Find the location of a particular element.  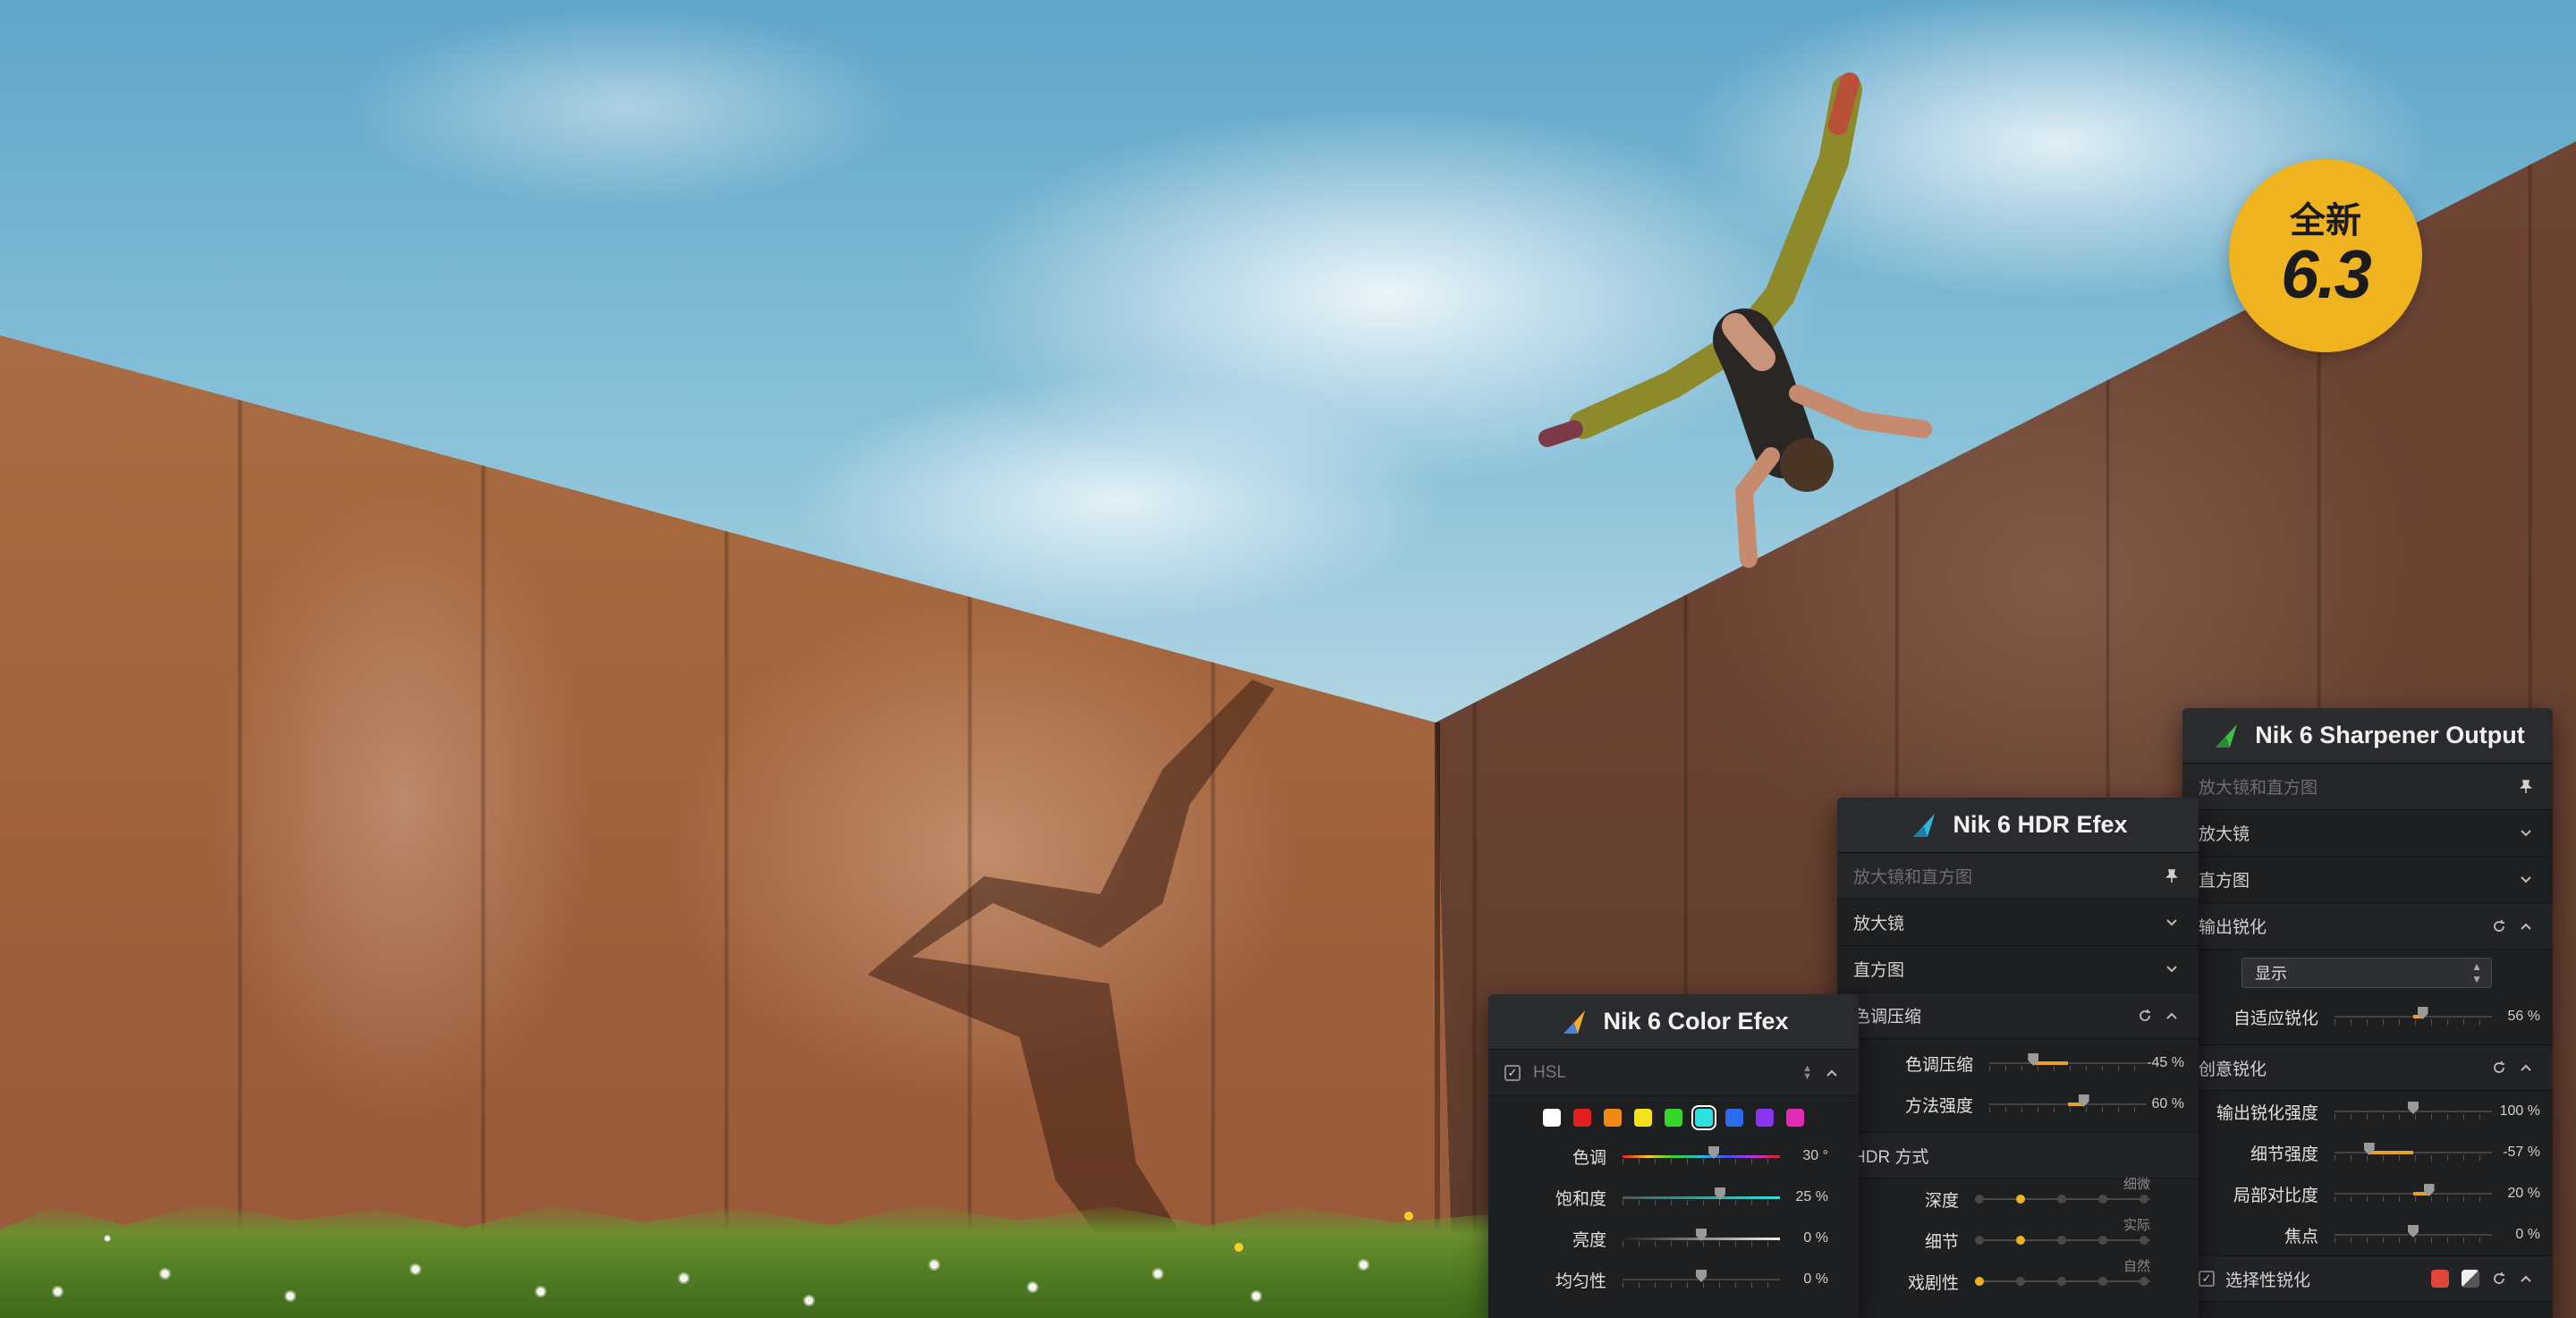

hdr-method-slider: 戏剧性 自然 is located at coordinates (2018, 1281).